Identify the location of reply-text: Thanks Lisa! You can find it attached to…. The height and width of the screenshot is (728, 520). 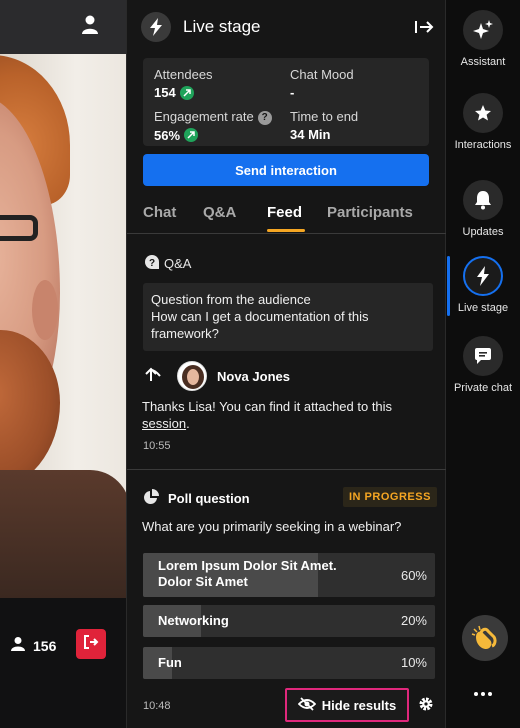
(267, 406).